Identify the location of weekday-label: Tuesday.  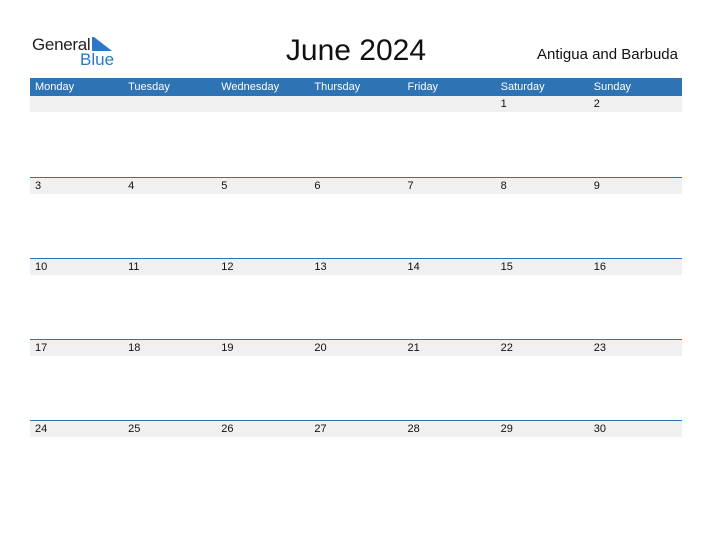
(149, 87).